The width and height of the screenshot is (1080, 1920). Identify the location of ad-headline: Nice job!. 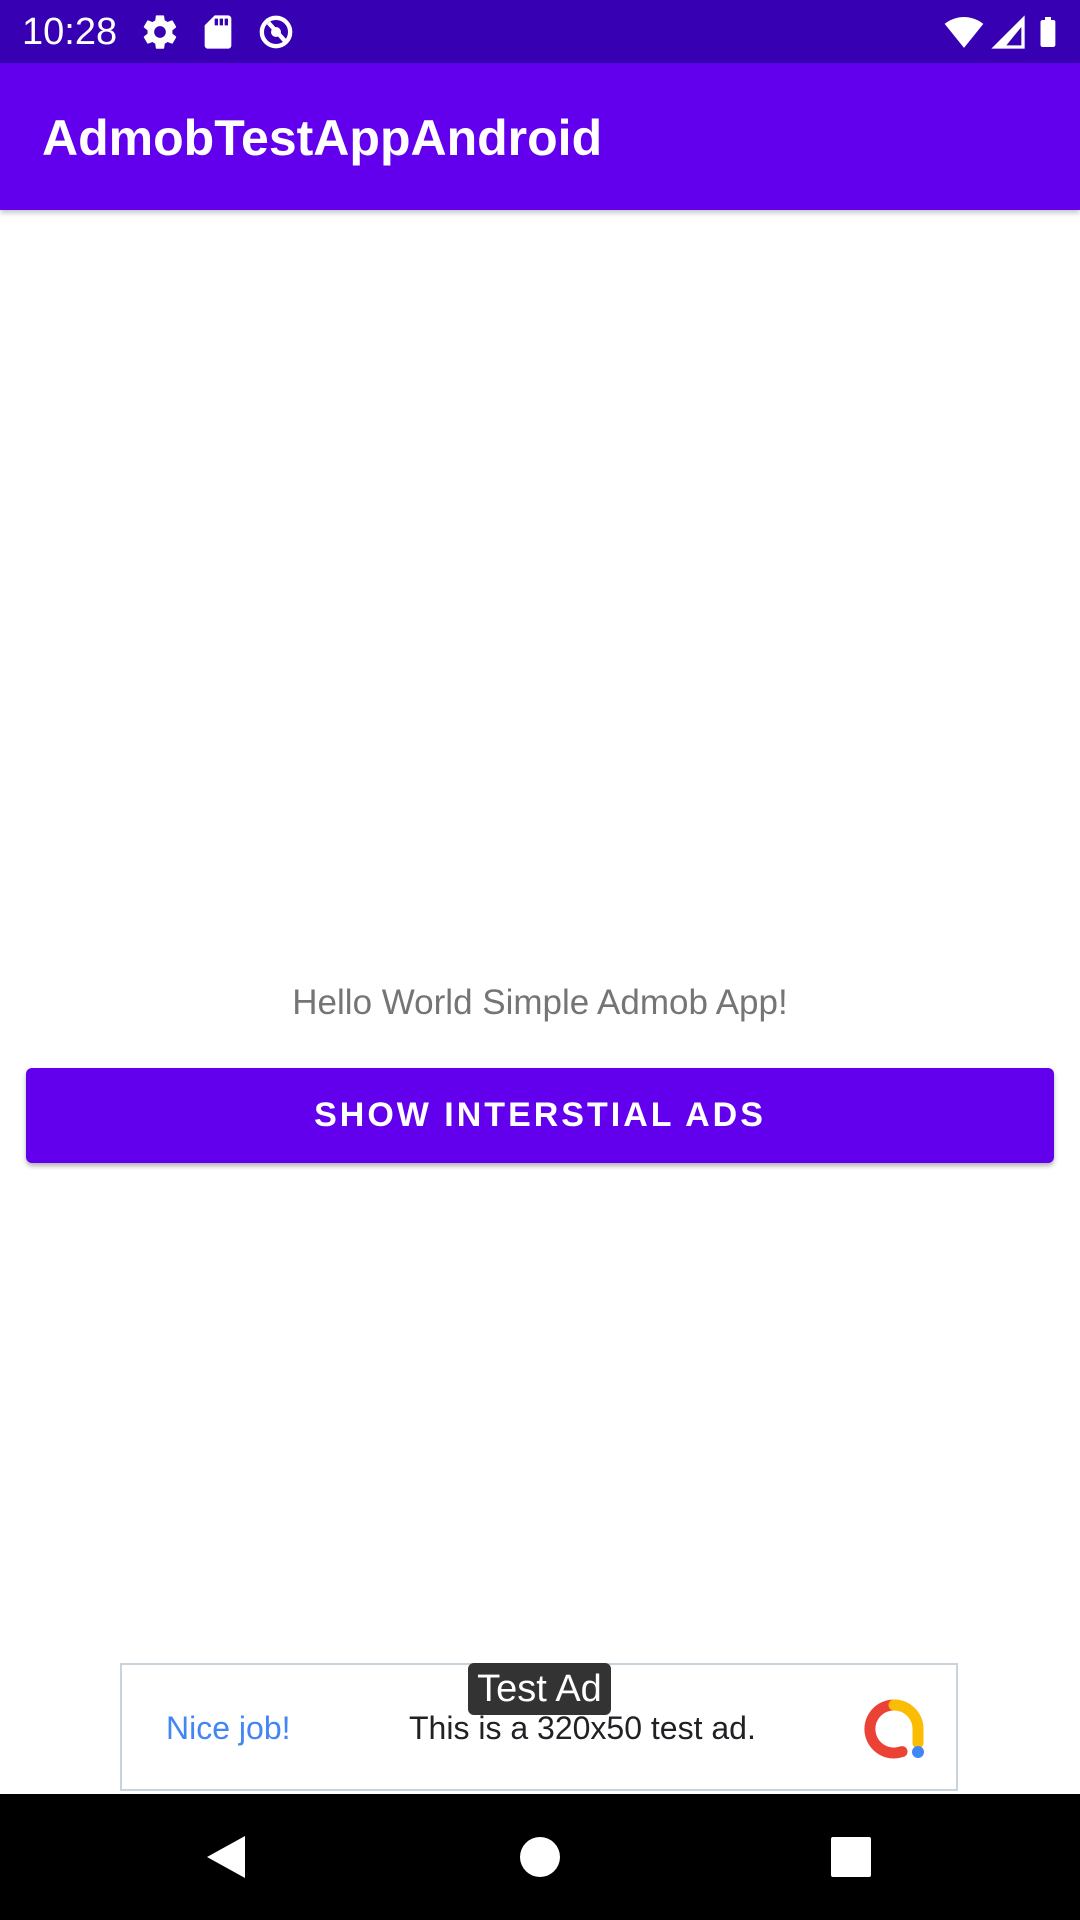
(228, 1728).